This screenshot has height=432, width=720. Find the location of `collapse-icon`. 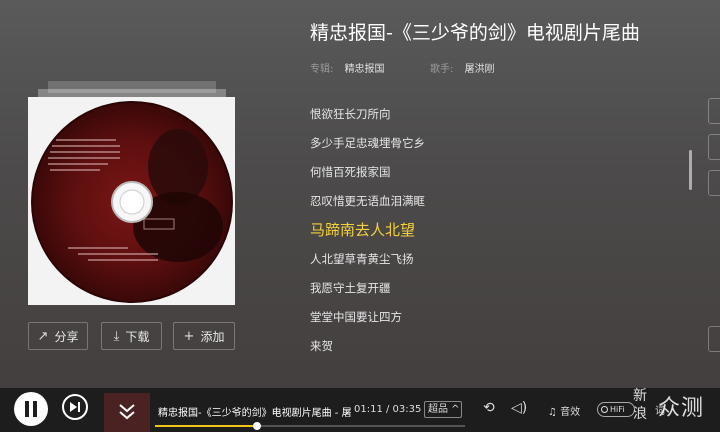

collapse-icon is located at coordinates (127, 412).